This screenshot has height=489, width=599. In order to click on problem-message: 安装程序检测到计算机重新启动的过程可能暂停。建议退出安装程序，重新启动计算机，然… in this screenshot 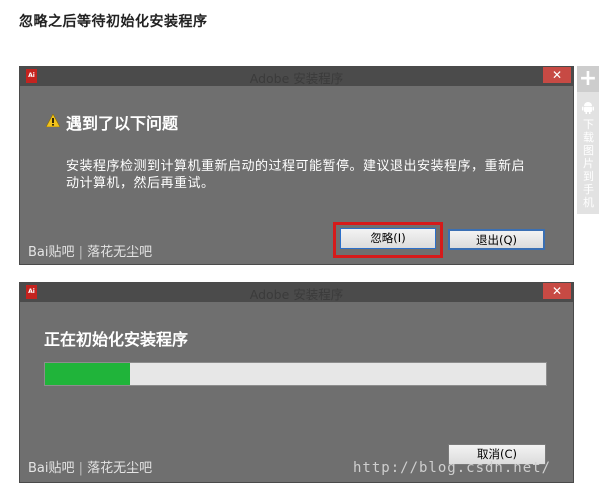, I will do `click(296, 175)`.